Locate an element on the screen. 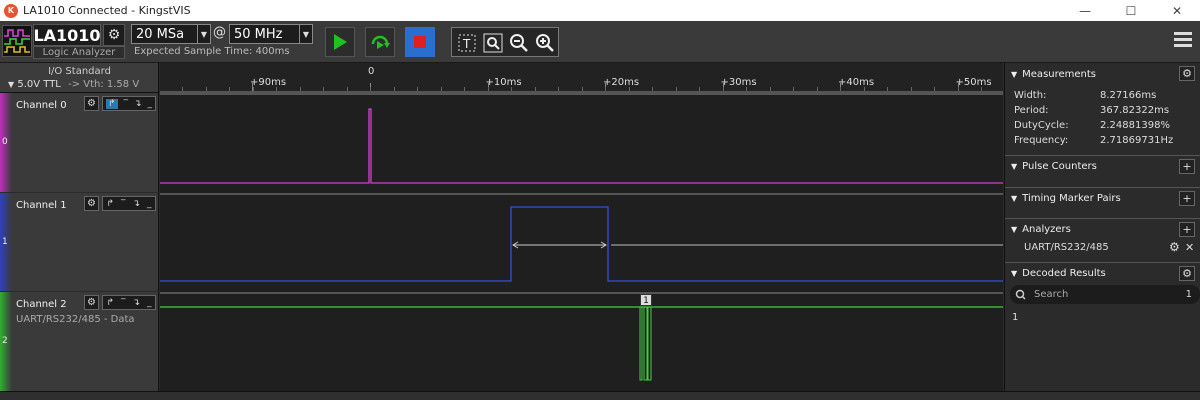 Image resolution: width=1200 pixels, height=400 pixels. pulse-counters-title: Pulse Counters is located at coordinates (1059, 166).